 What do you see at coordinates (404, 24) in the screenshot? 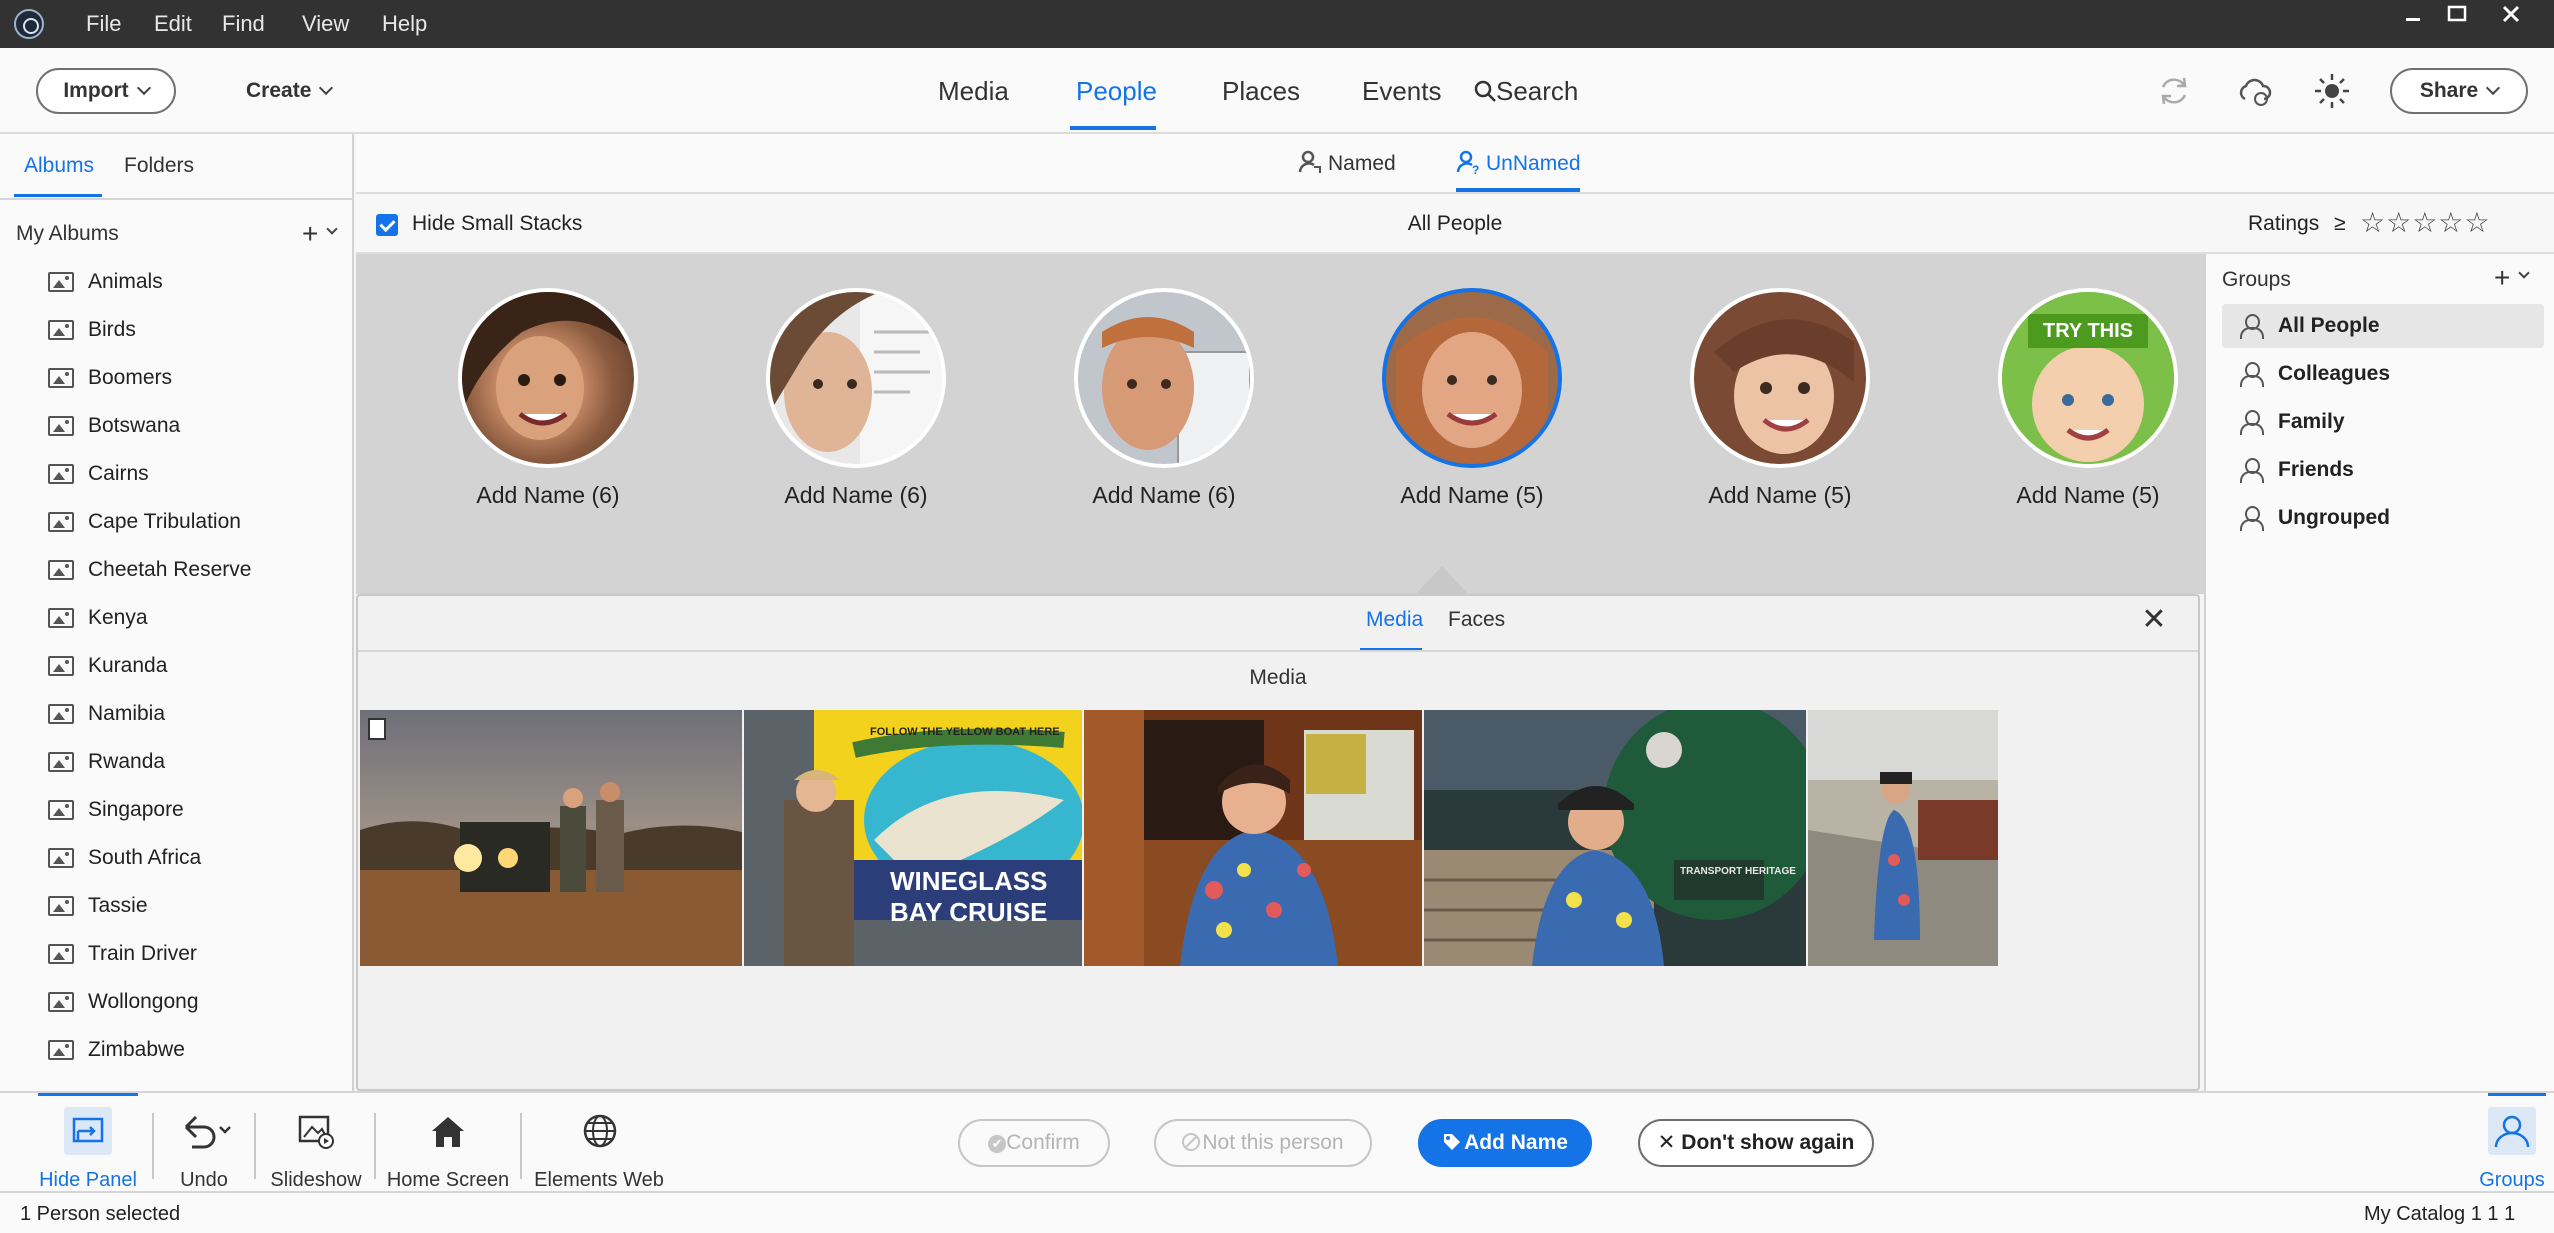
I see `menu-help: Help` at bounding box center [404, 24].